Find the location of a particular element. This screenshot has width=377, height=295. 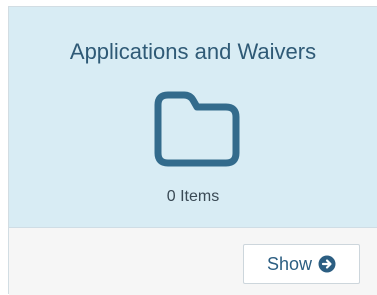

card-title: Applications and Waivers is located at coordinates (193, 51).